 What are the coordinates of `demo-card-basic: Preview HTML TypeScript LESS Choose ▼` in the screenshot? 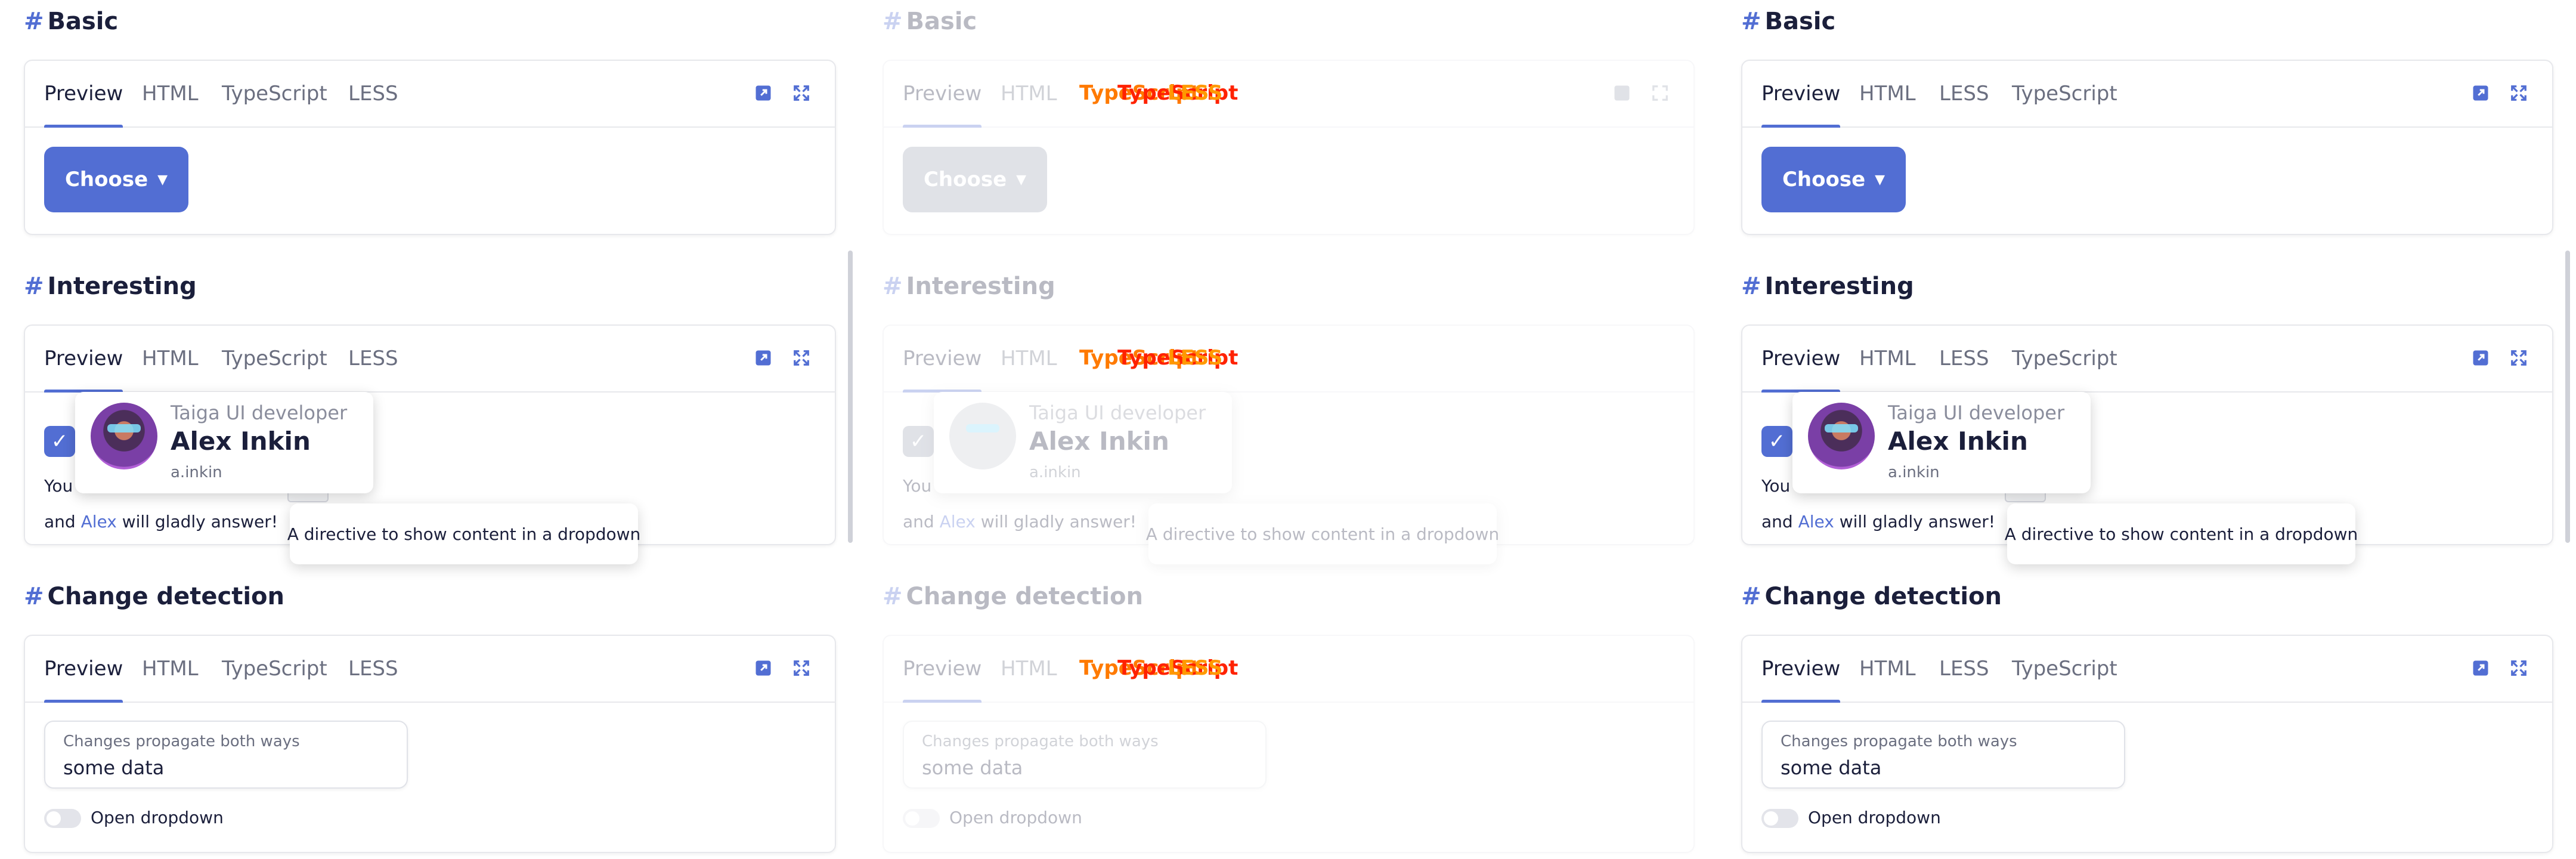 It's located at (430, 147).